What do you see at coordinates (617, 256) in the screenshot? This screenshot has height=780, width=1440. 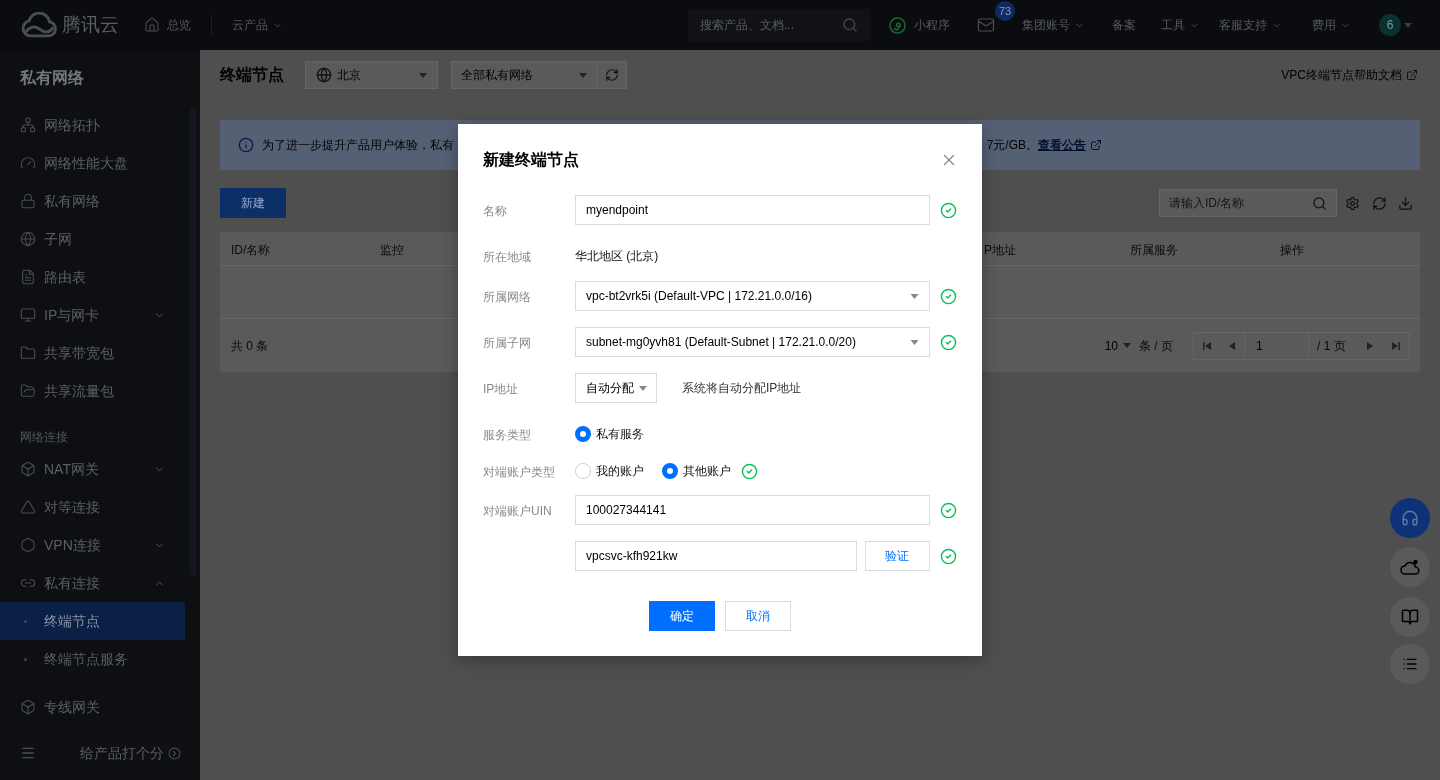 I see `field-value: 华北地区 (北京)` at bounding box center [617, 256].